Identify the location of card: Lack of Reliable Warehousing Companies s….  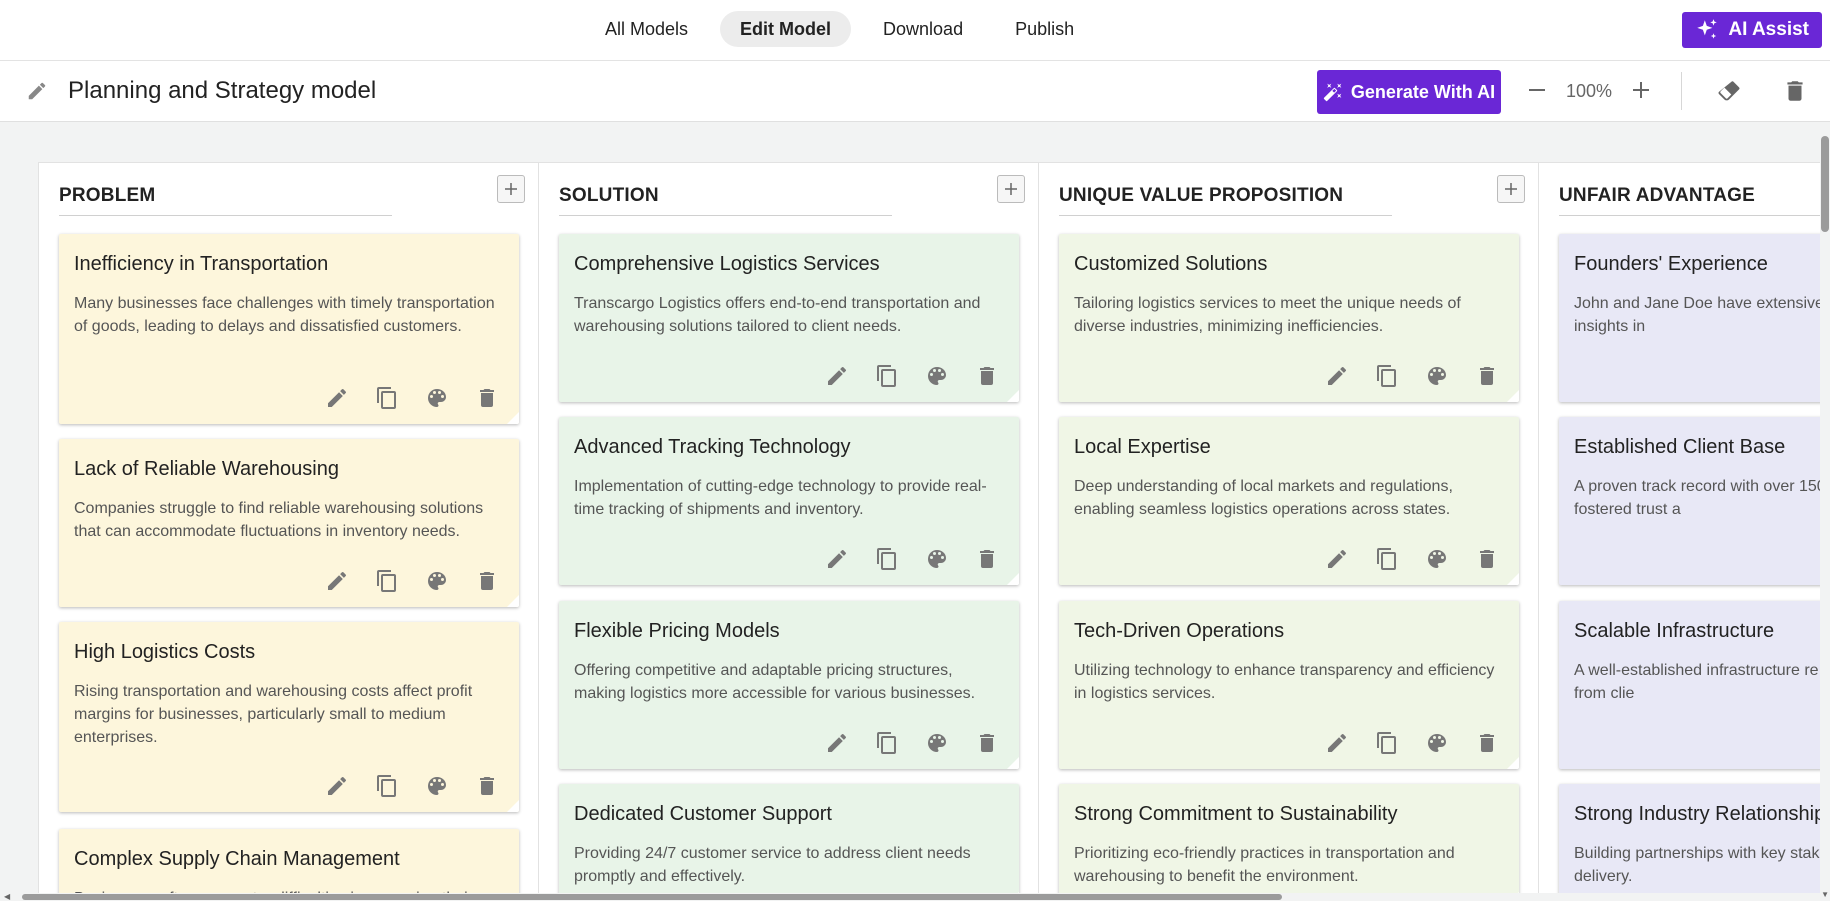
(289, 523).